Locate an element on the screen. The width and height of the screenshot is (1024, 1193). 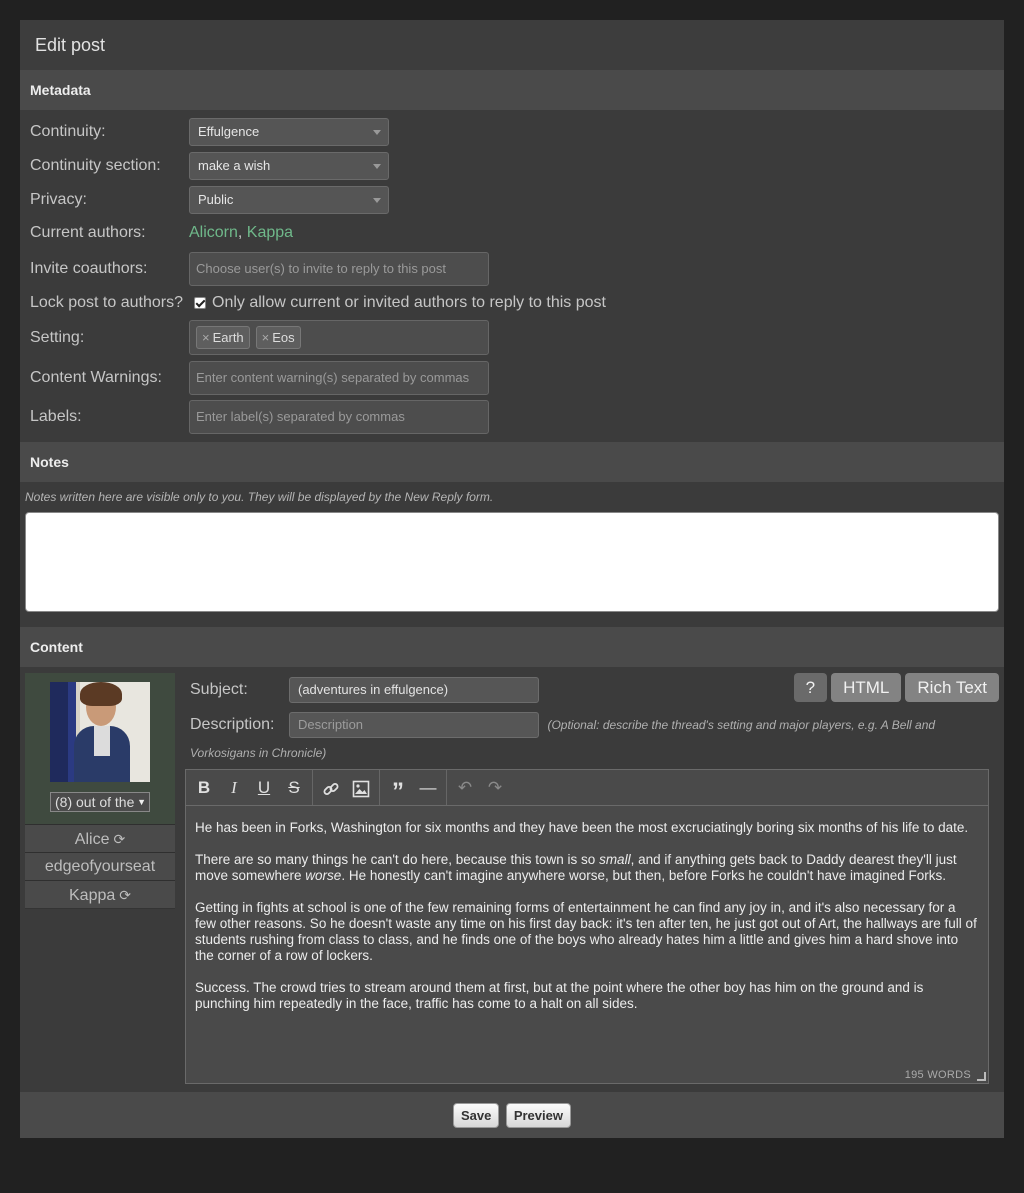
preview-button: Preview is located at coordinates (538, 1115).